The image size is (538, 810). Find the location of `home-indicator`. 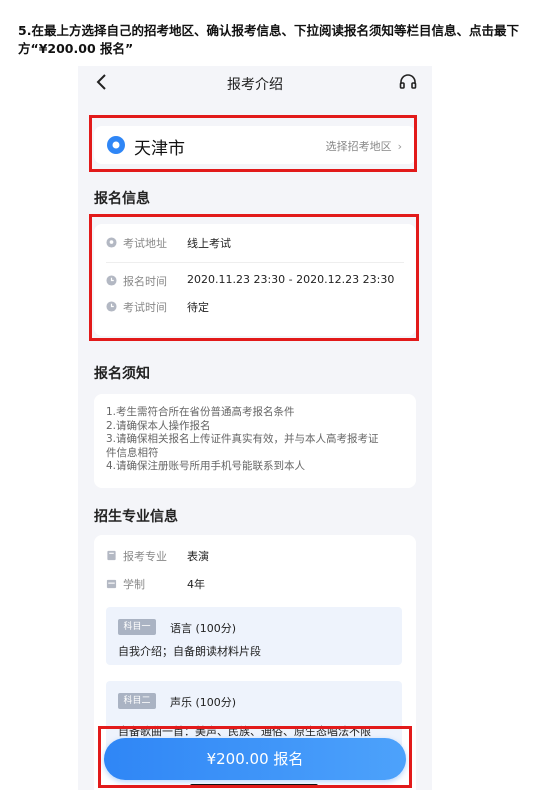

home-indicator is located at coordinates (254, 786).